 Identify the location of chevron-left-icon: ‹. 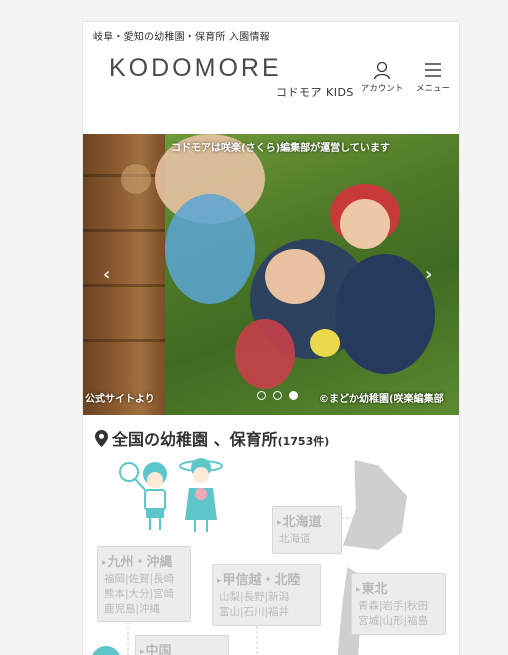
(106, 274).